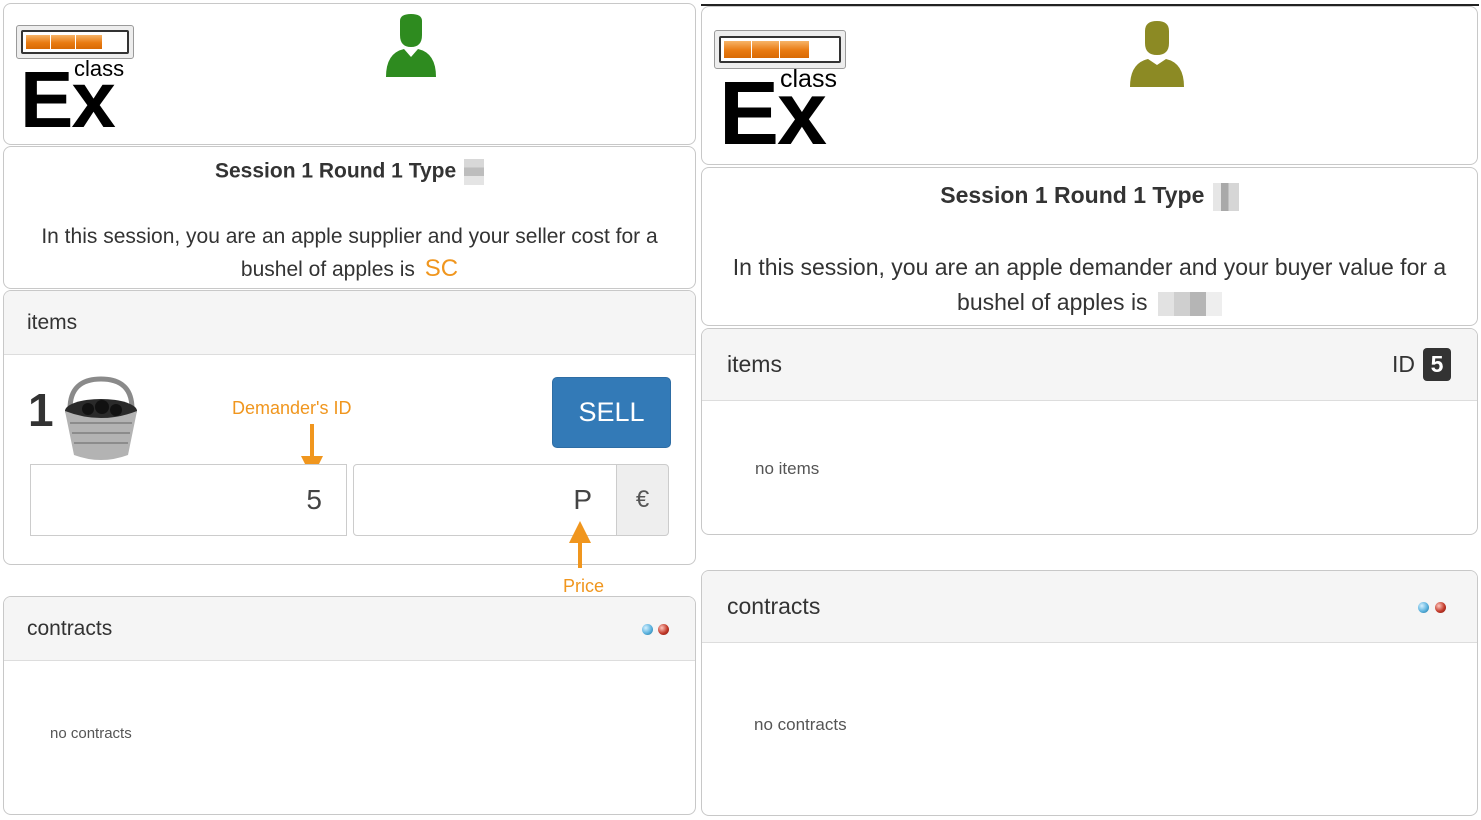 Image resolution: width=1481 pixels, height=820 pixels. I want to click on price-annotation: Price, so click(584, 586).